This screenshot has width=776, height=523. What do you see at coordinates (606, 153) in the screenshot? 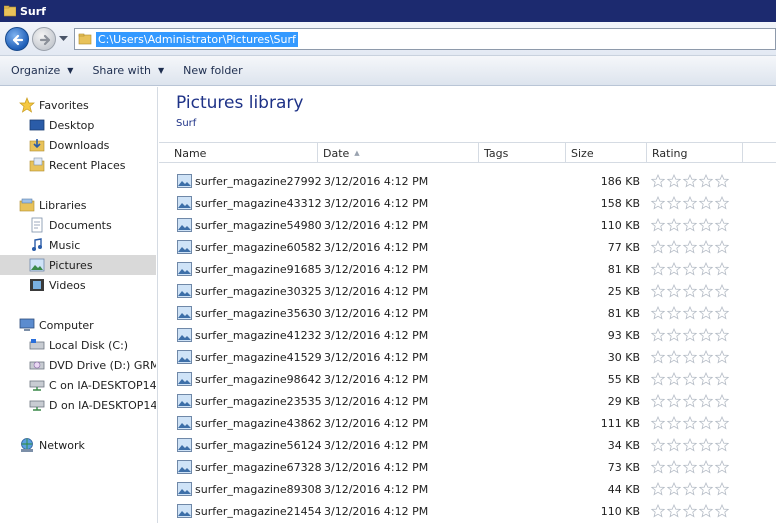
I see `column-size: Size` at bounding box center [606, 153].